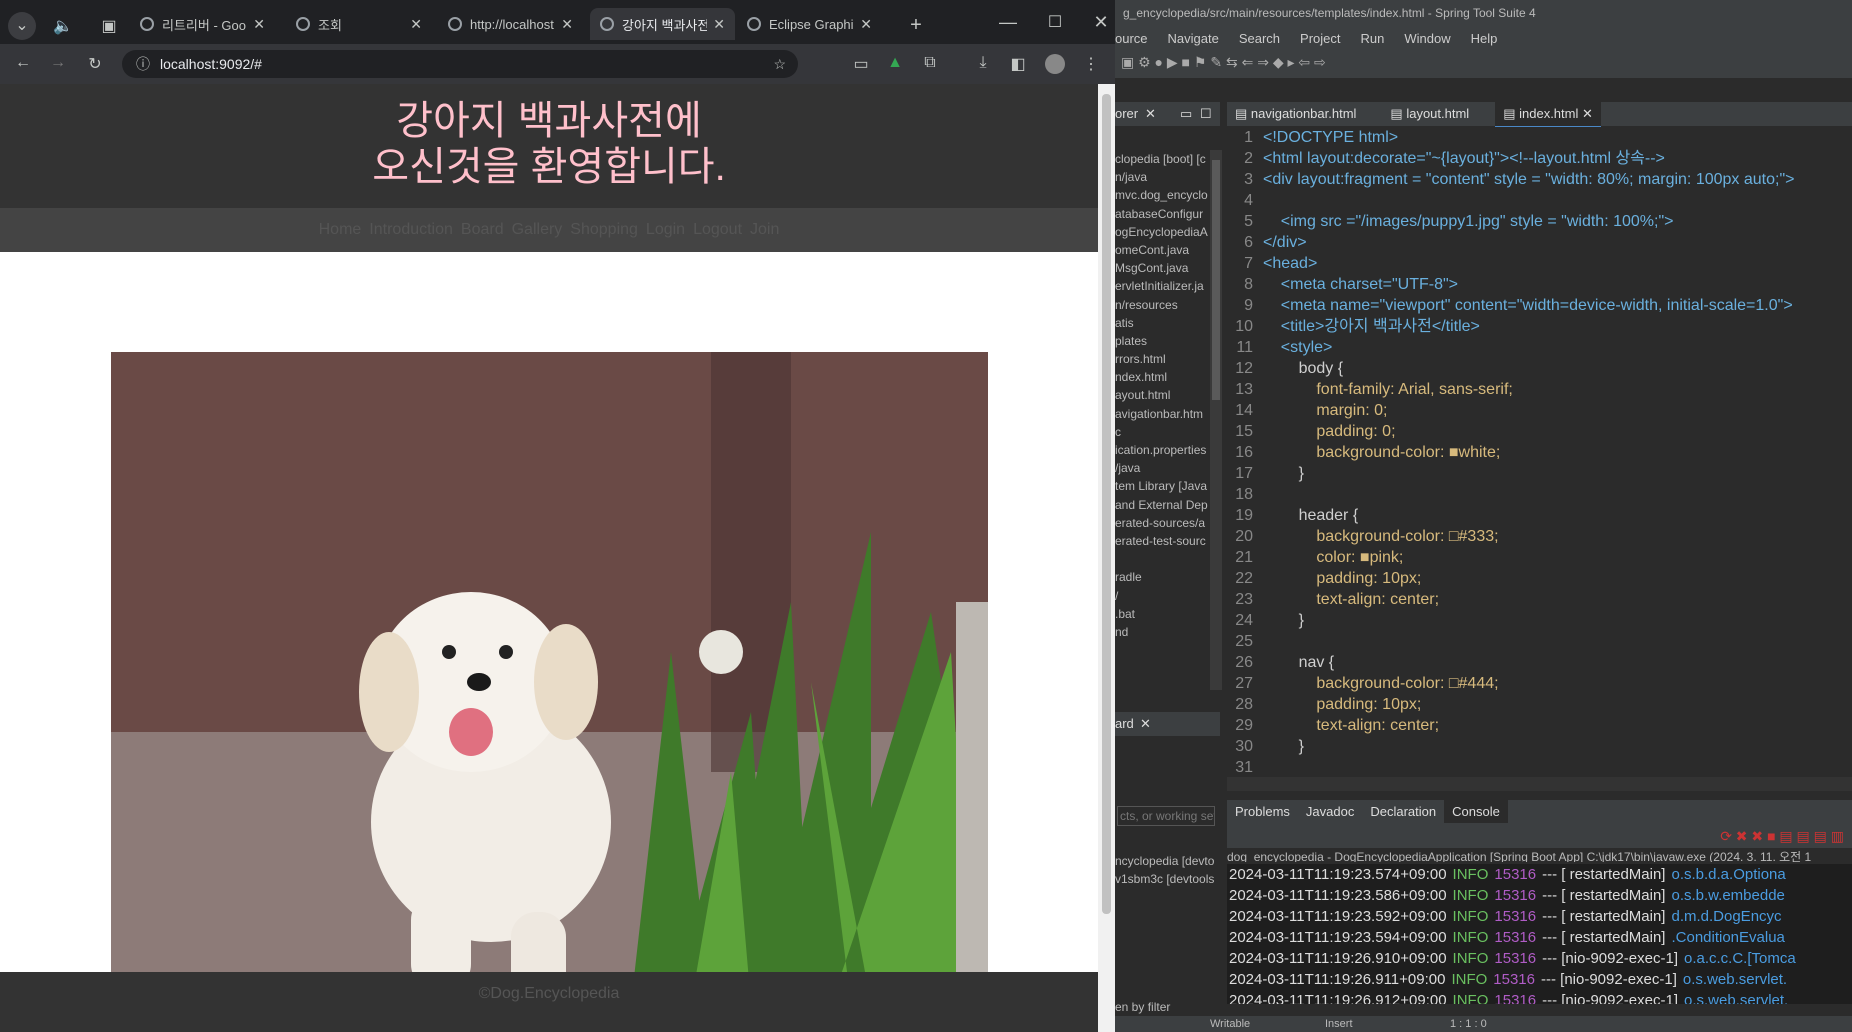 Image resolution: width=1852 pixels, height=1032 pixels. Describe the element at coordinates (482, 229) in the screenshot. I see `nav-link-board: Board` at that location.